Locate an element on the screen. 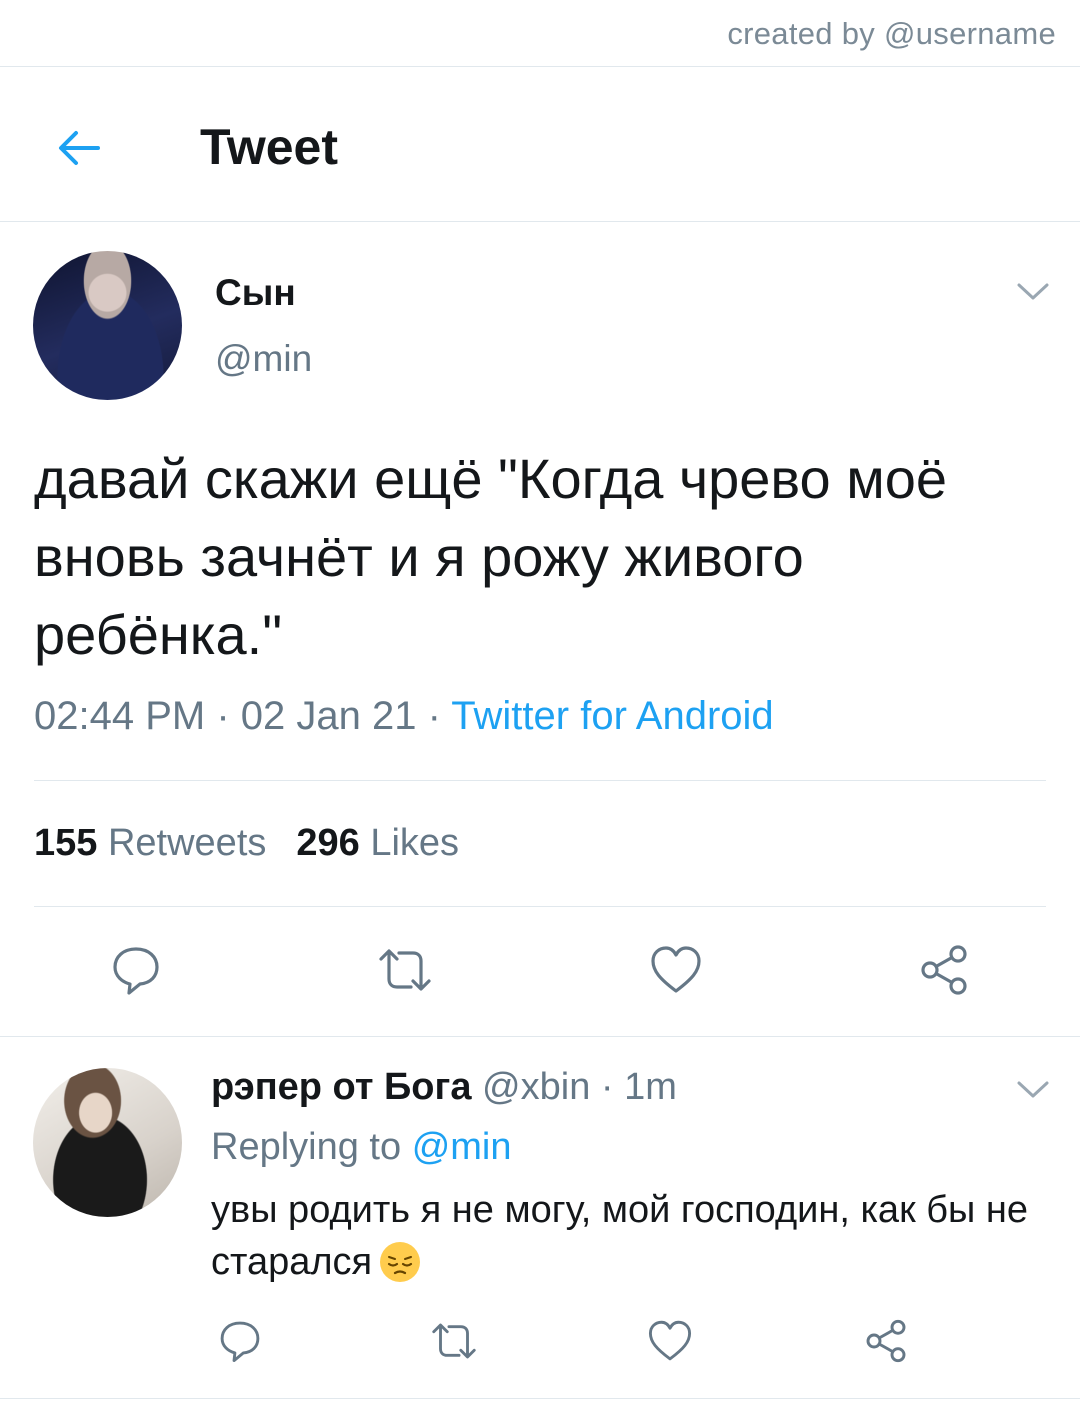  reply-reply-button is located at coordinates (240, 1341).